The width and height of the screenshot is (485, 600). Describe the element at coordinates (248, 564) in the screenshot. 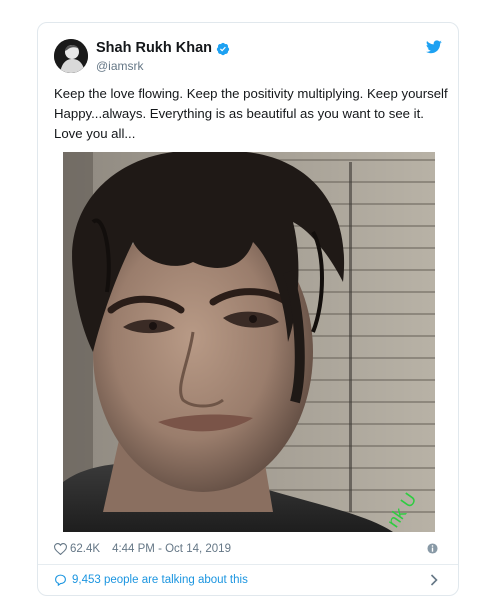

I see `footer-divider` at that location.